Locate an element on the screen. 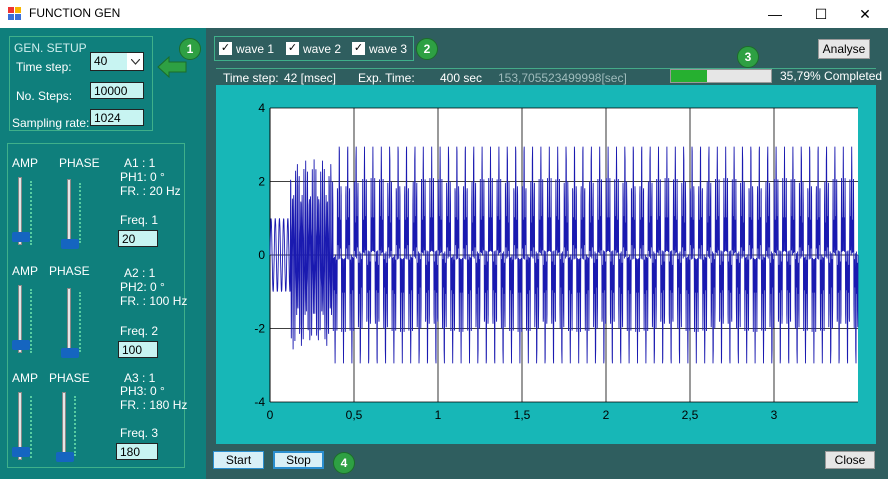  wave1-label: wave 1 is located at coordinates (255, 49).